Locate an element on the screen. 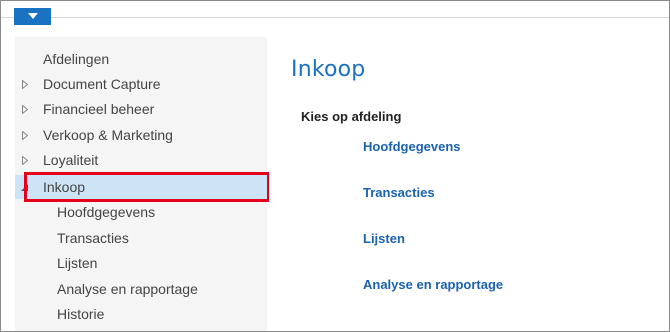 This screenshot has height=332, width=670. sidebar-item-label: Document Capture is located at coordinates (102, 84).